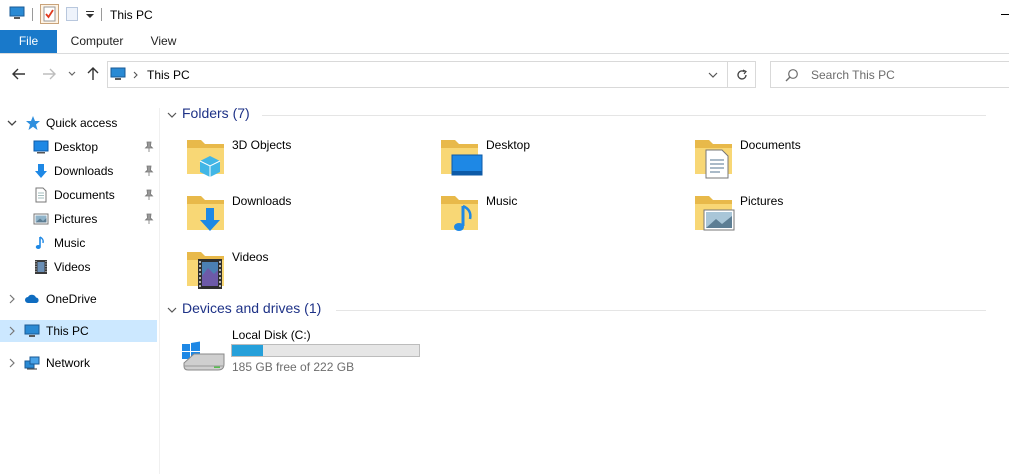  Describe the element at coordinates (252, 308) in the screenshot. I see `group-title: Devices and drives (1)` at that location.